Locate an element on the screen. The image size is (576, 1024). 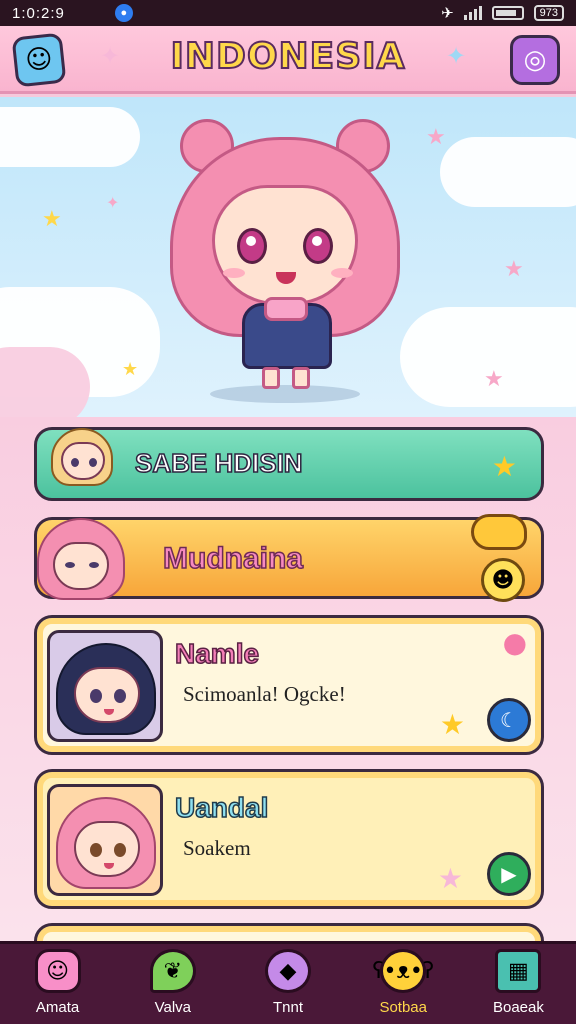
card-subtitle: Soakem is located at coordinates (217, 848).